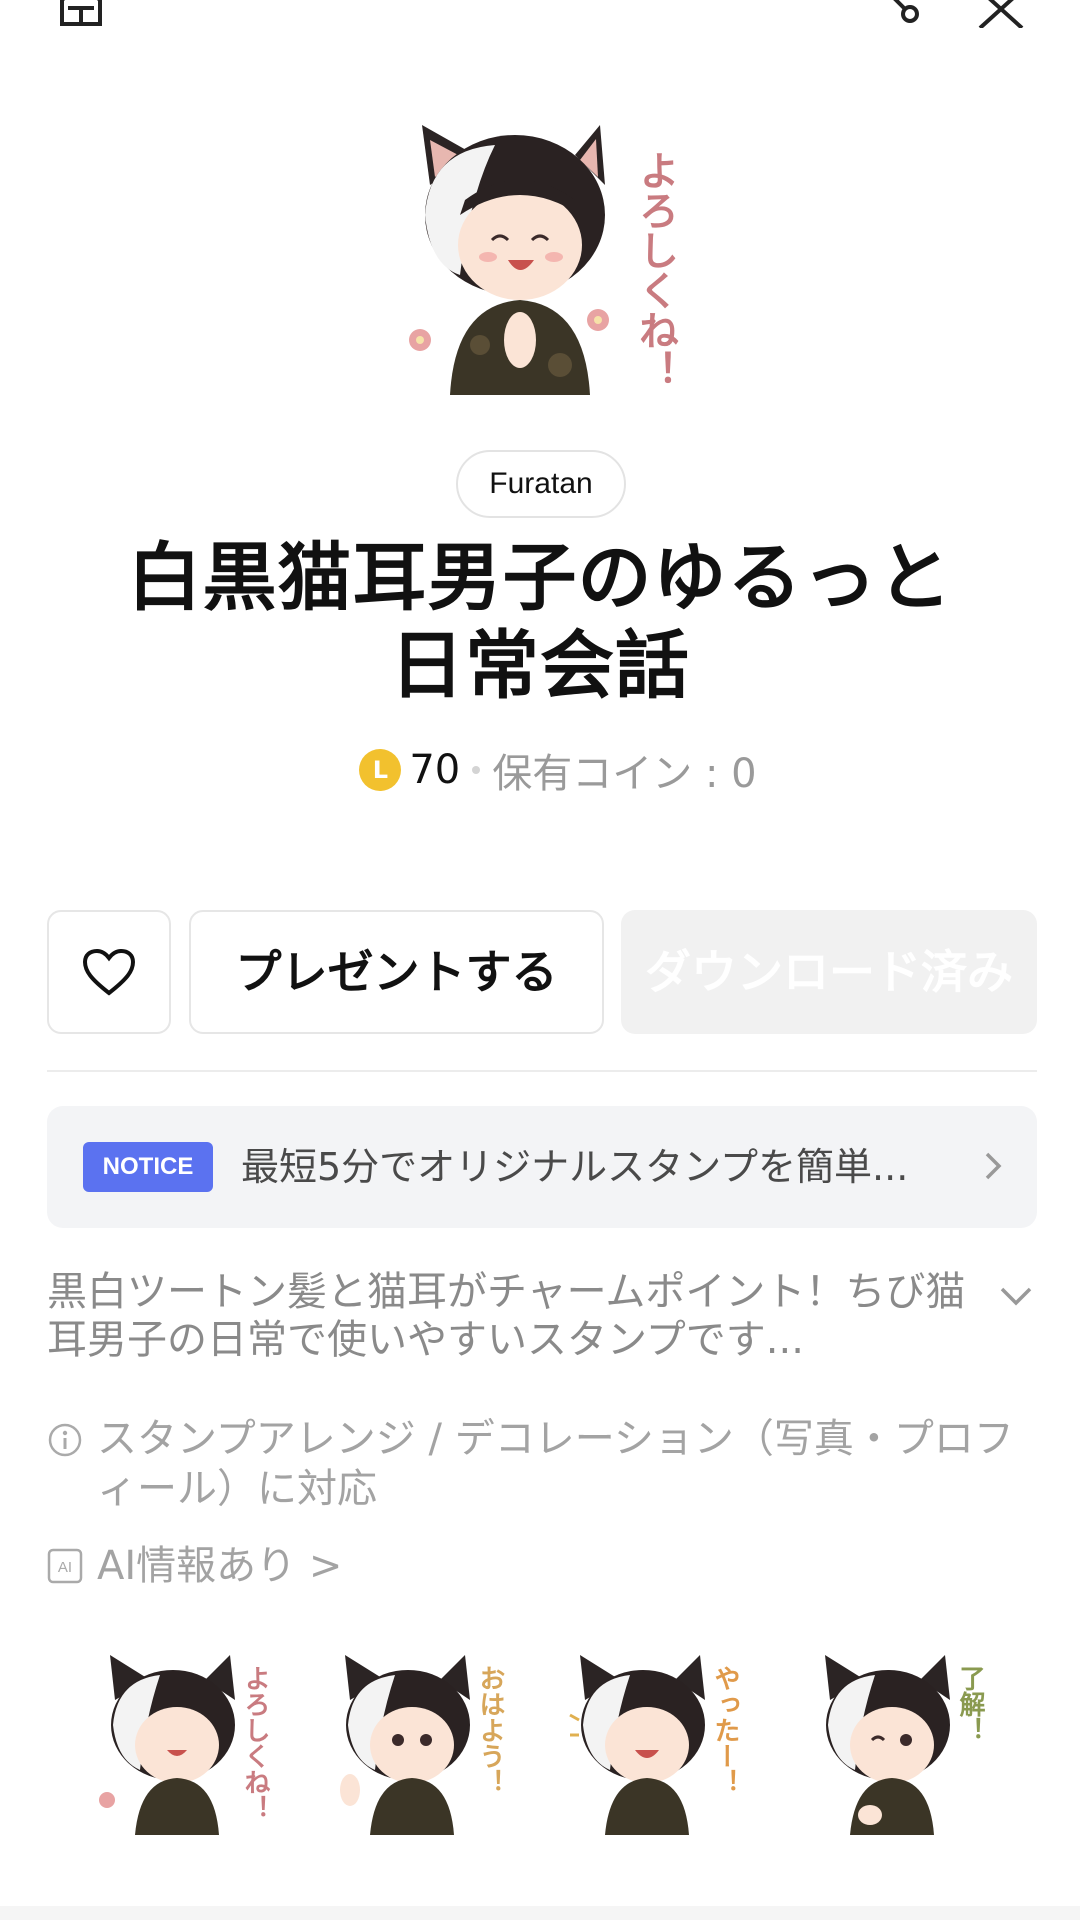  Describe the element at coordinates (541, 484) in the screenshot. I see `author-button: Furatan` at that location.